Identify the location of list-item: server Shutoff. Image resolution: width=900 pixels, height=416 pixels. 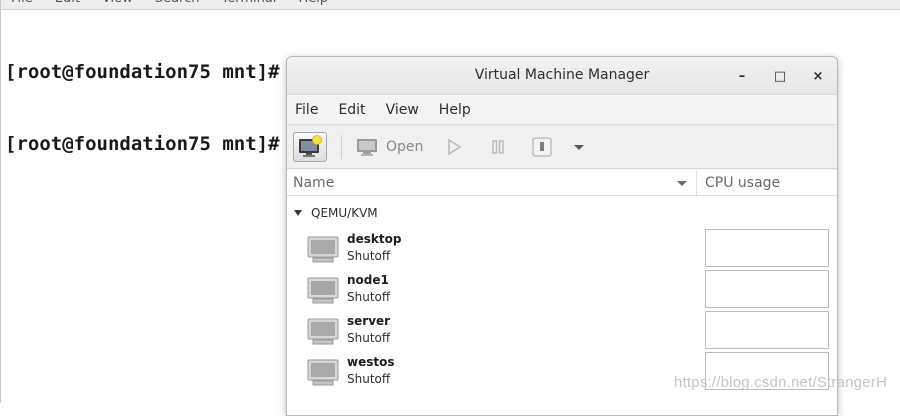
(562, 330).